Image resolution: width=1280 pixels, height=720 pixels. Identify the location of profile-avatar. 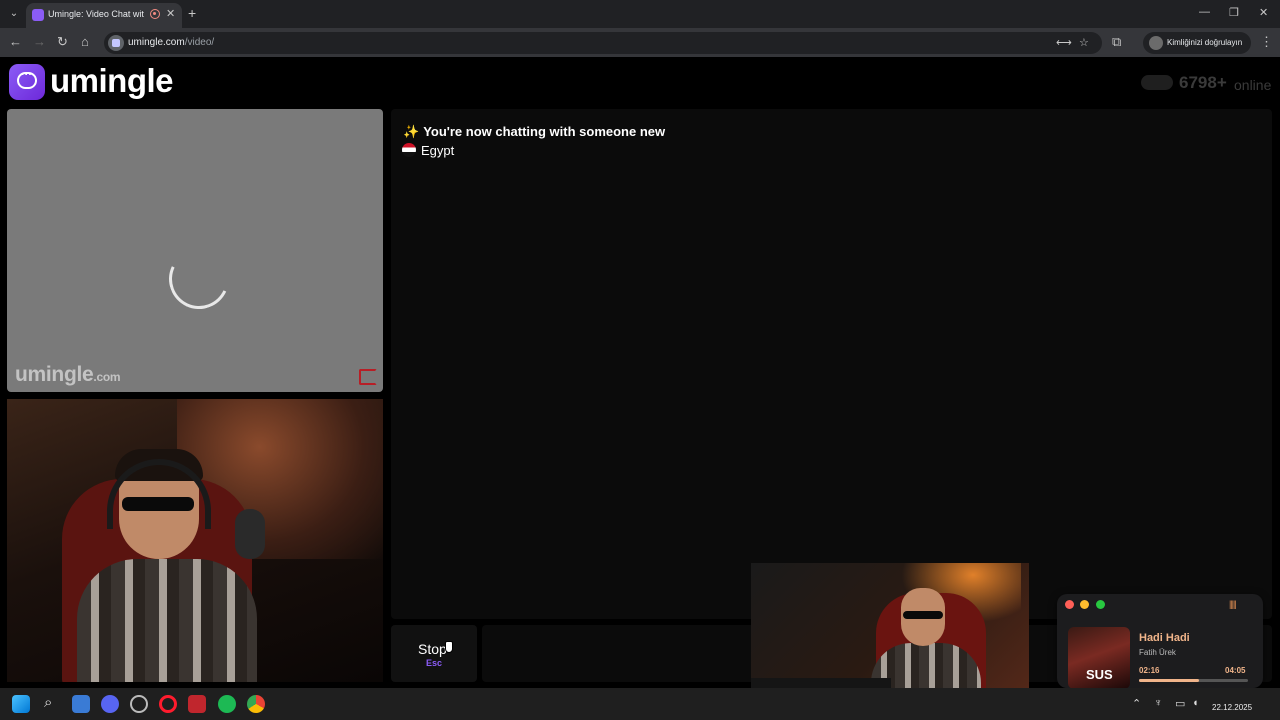
(1156, 43).